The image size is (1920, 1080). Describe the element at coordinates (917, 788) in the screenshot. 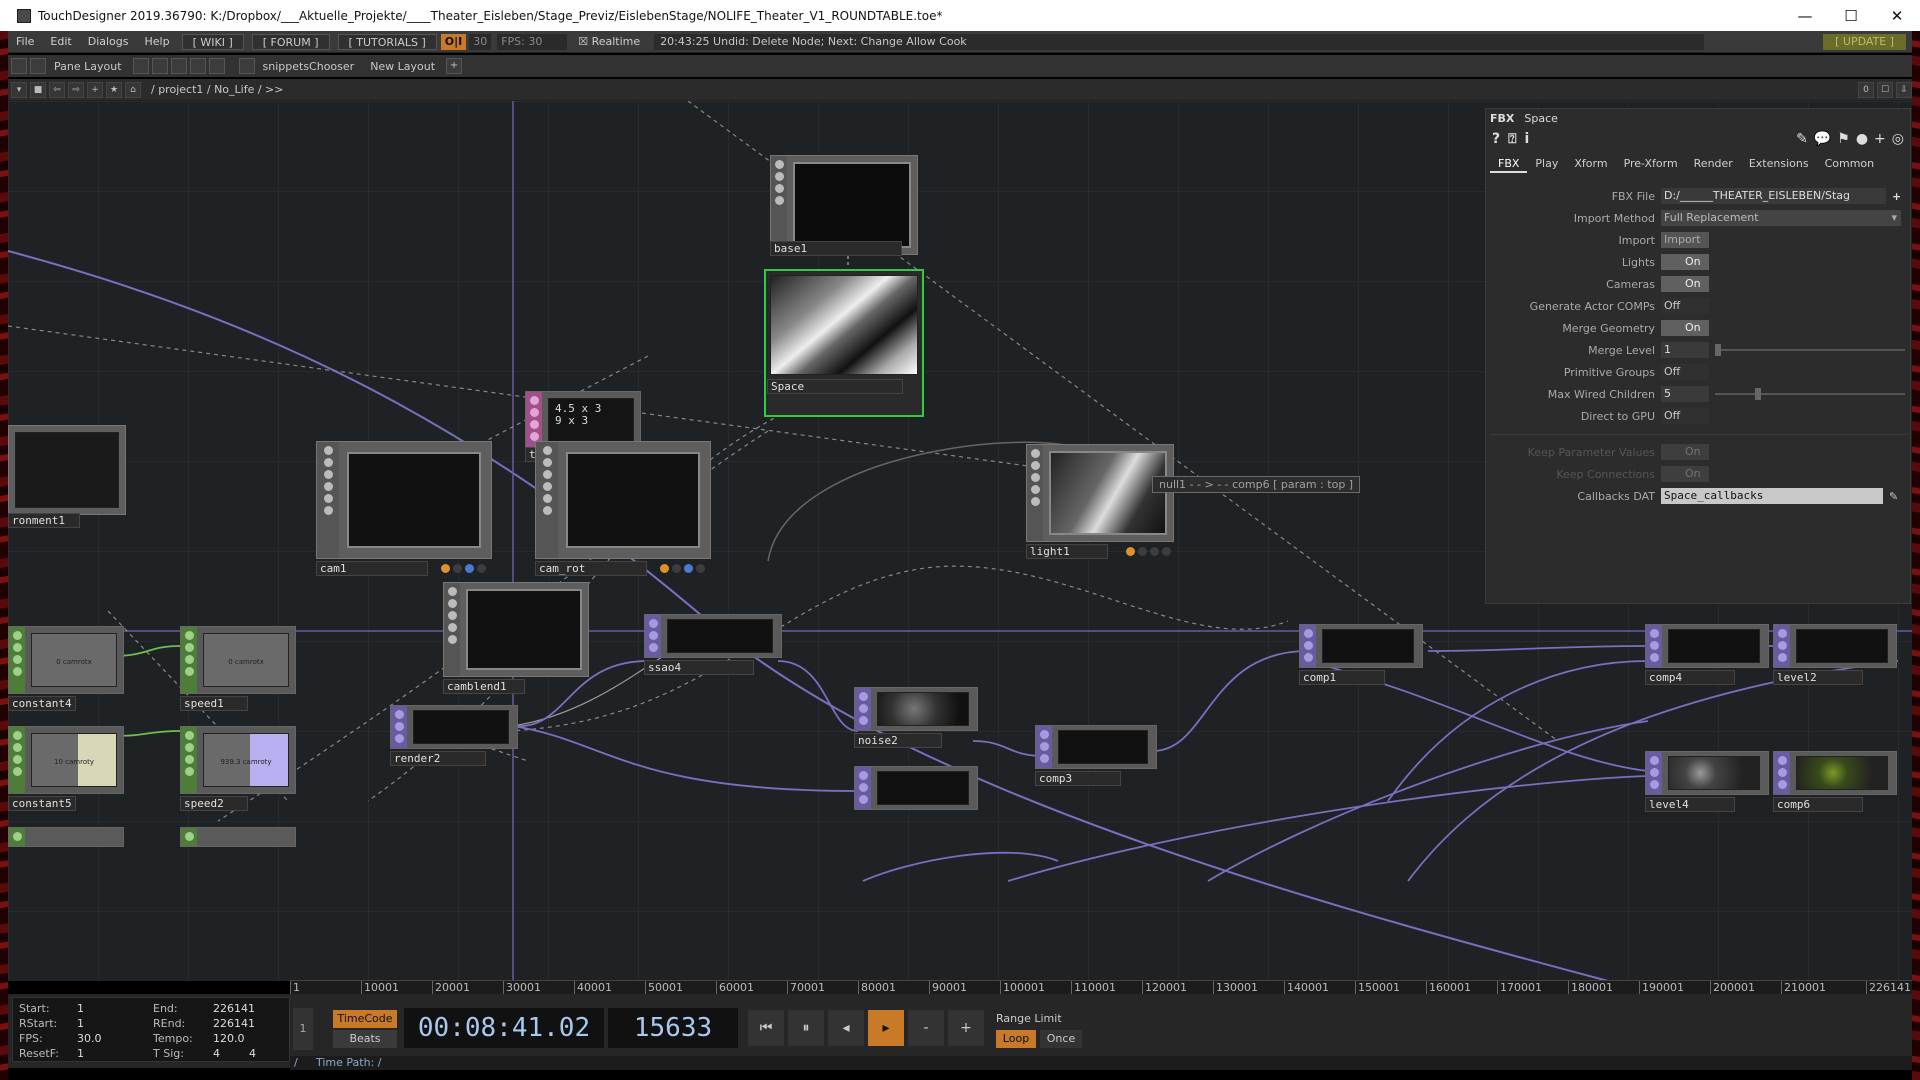

I see `node-bottom-center` at that location.